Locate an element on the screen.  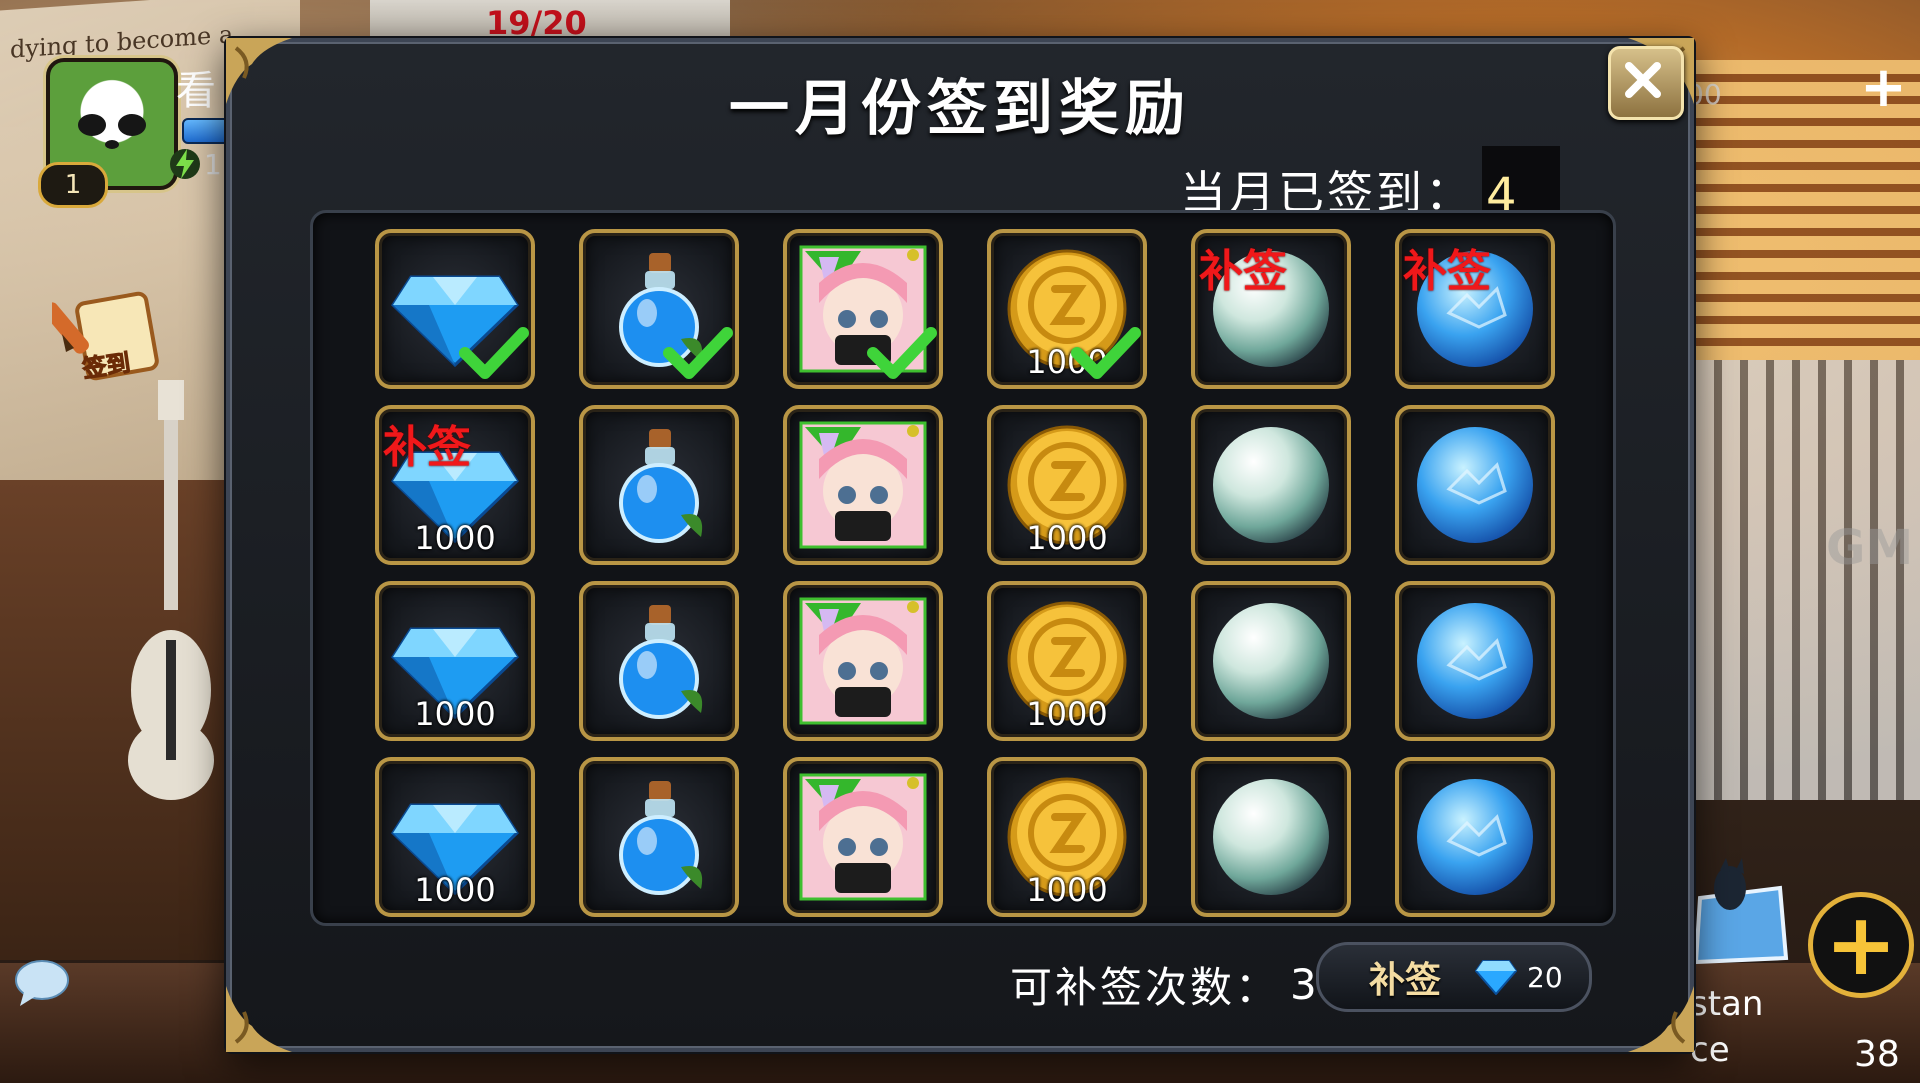
makeup-signin-button: 补签 20 is located at coordinates (1454, 977).